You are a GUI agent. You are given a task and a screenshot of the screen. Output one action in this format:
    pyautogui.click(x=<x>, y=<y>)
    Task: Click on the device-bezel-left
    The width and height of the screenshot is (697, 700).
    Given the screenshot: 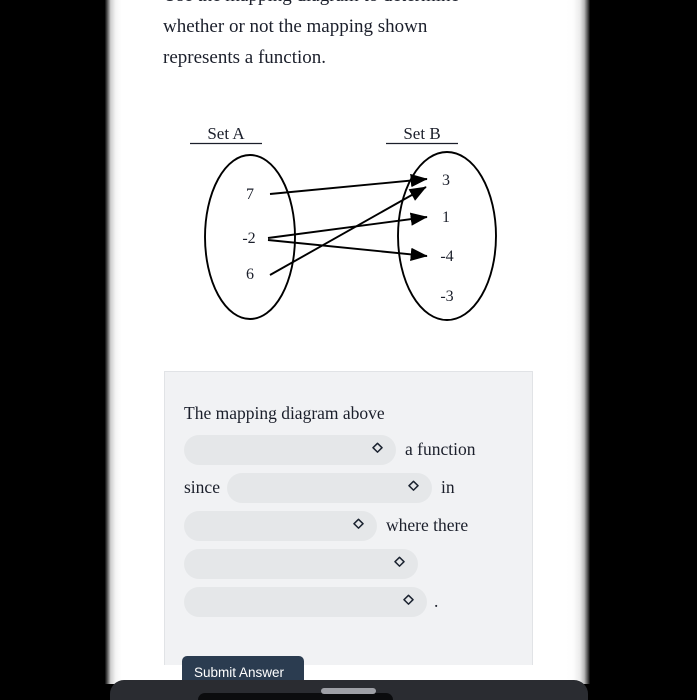 What is the action you would take?
    pyautogui.click(x=116, y=342)
    